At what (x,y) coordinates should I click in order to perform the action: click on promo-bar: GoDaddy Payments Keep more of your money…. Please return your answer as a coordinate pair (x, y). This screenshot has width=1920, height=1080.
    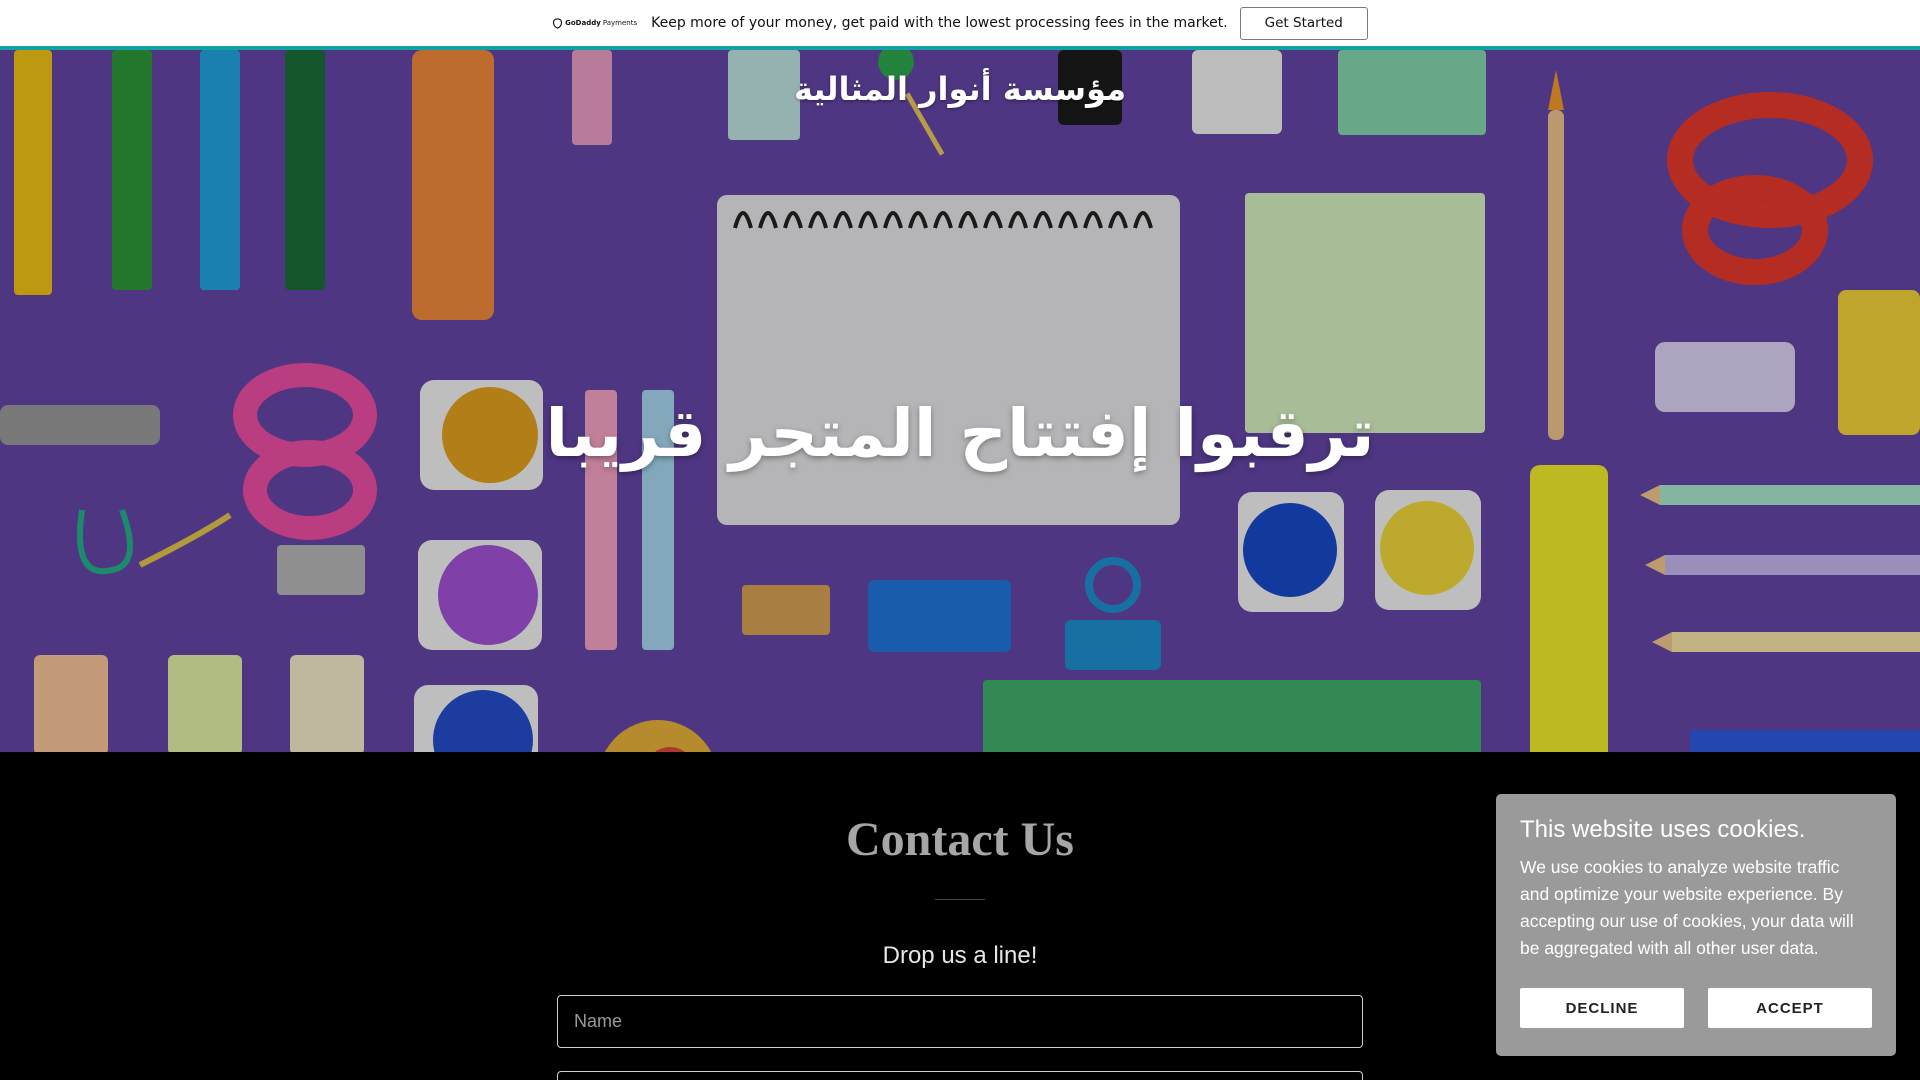
    Looking at the image, I should click on (960, 23).